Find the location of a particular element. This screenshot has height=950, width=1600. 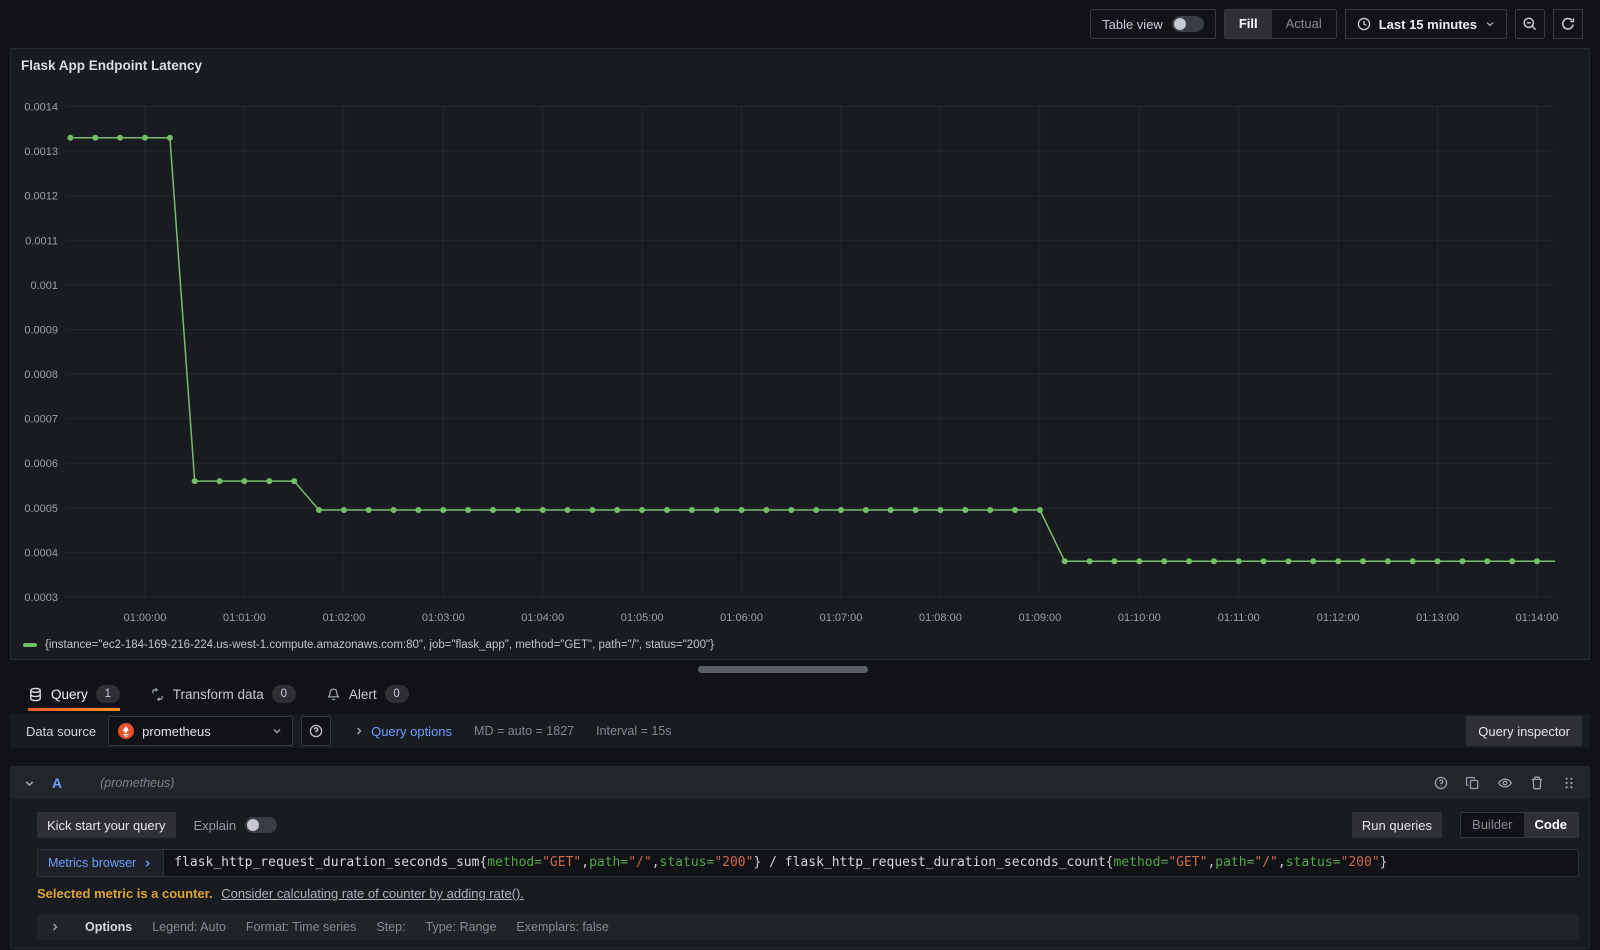

svg-text: 01:09:00 is located at coordinates (1039, 618).